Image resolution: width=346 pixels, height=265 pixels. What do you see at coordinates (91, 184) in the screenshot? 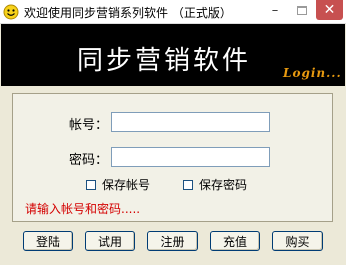
I see `save-account-checkbox-box` at bounding box center [91, 184].